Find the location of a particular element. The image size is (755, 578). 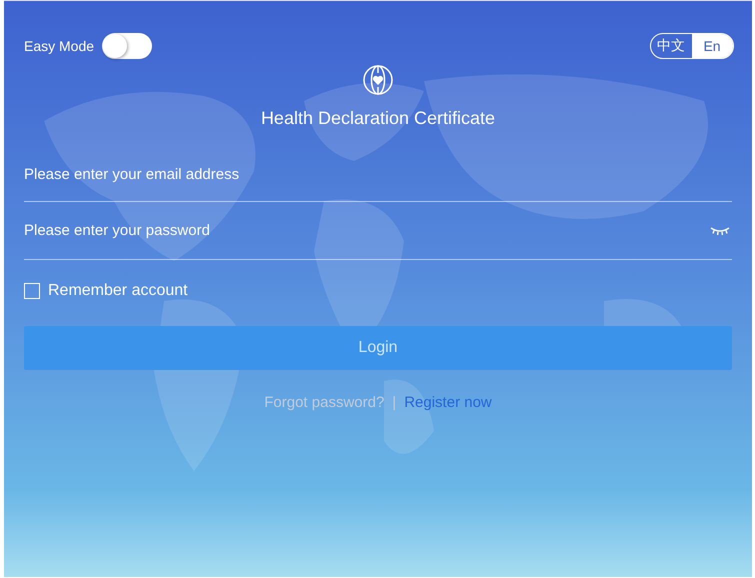

register-link: Register now is located at coordinates (448, 402).